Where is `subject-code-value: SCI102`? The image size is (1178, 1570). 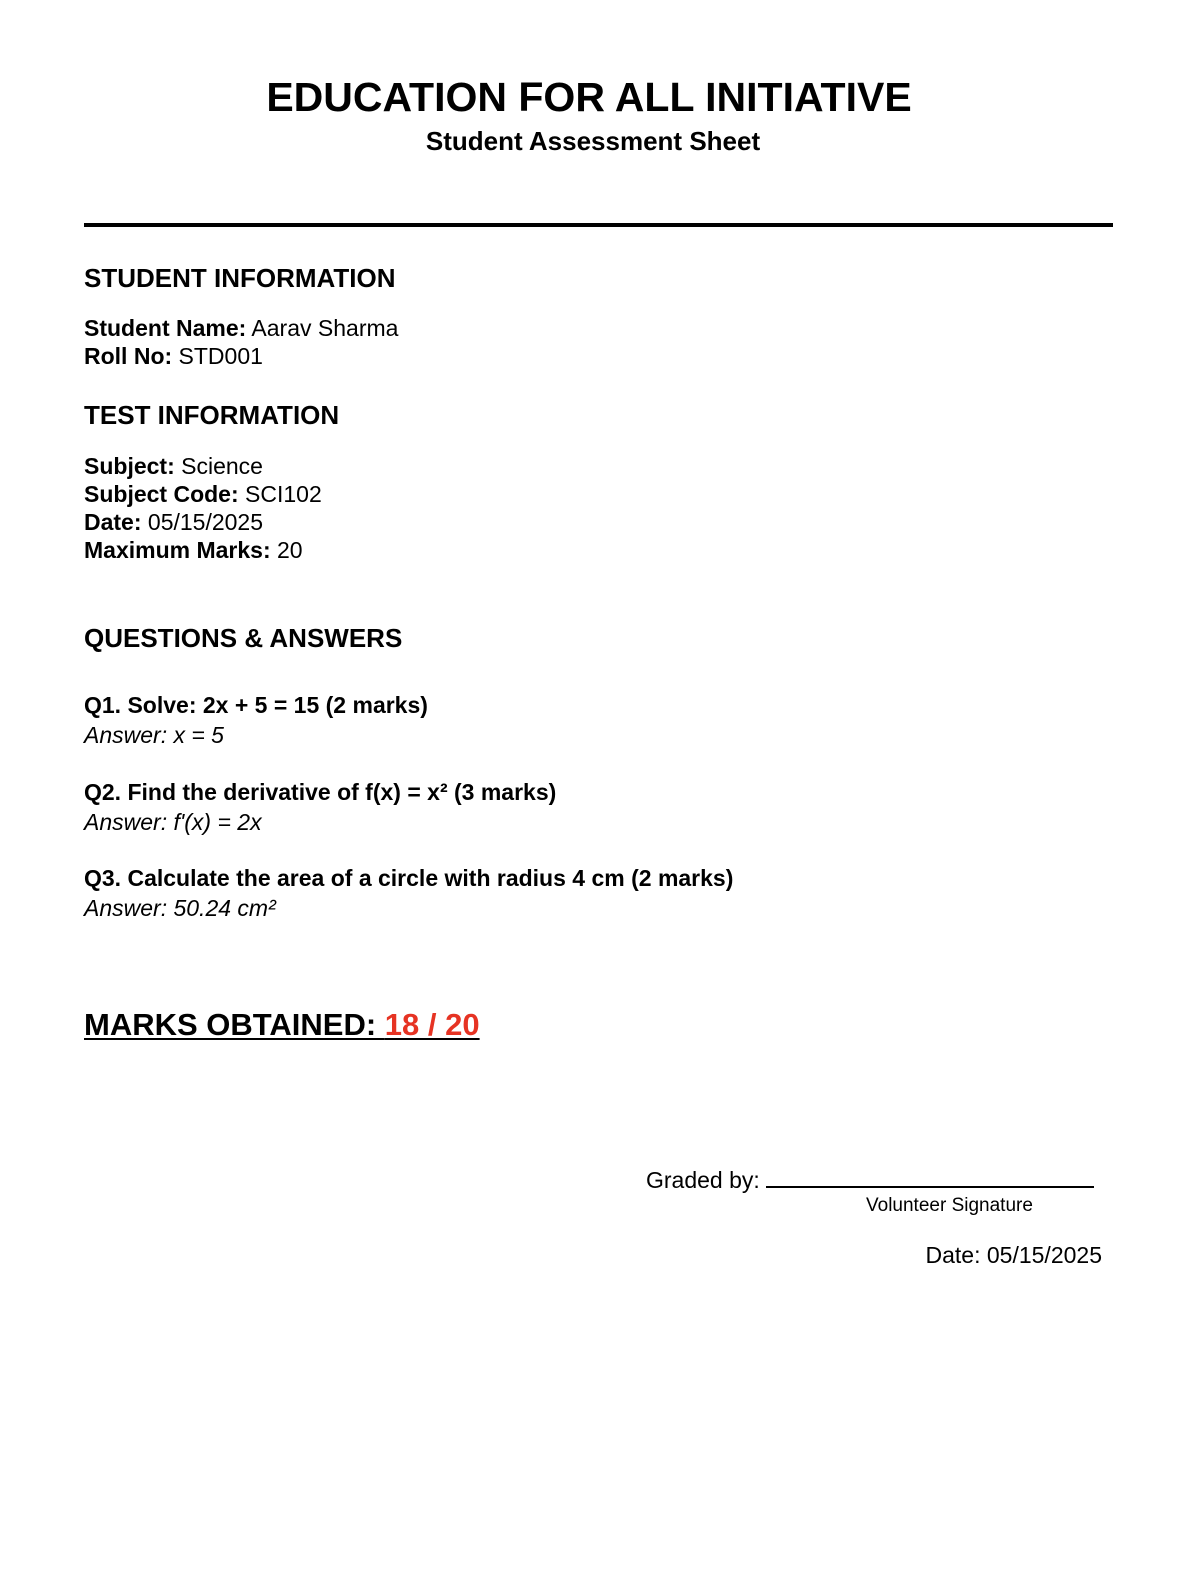 subject-code-value: SCI102 is located at coordinates (283, 494).